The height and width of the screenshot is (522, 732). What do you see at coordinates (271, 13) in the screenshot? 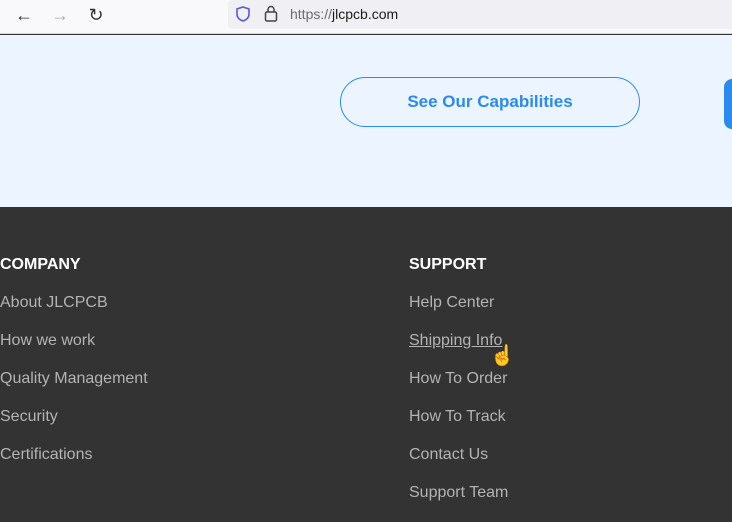
I see `lock-icon` at bounding box center [271, 13].